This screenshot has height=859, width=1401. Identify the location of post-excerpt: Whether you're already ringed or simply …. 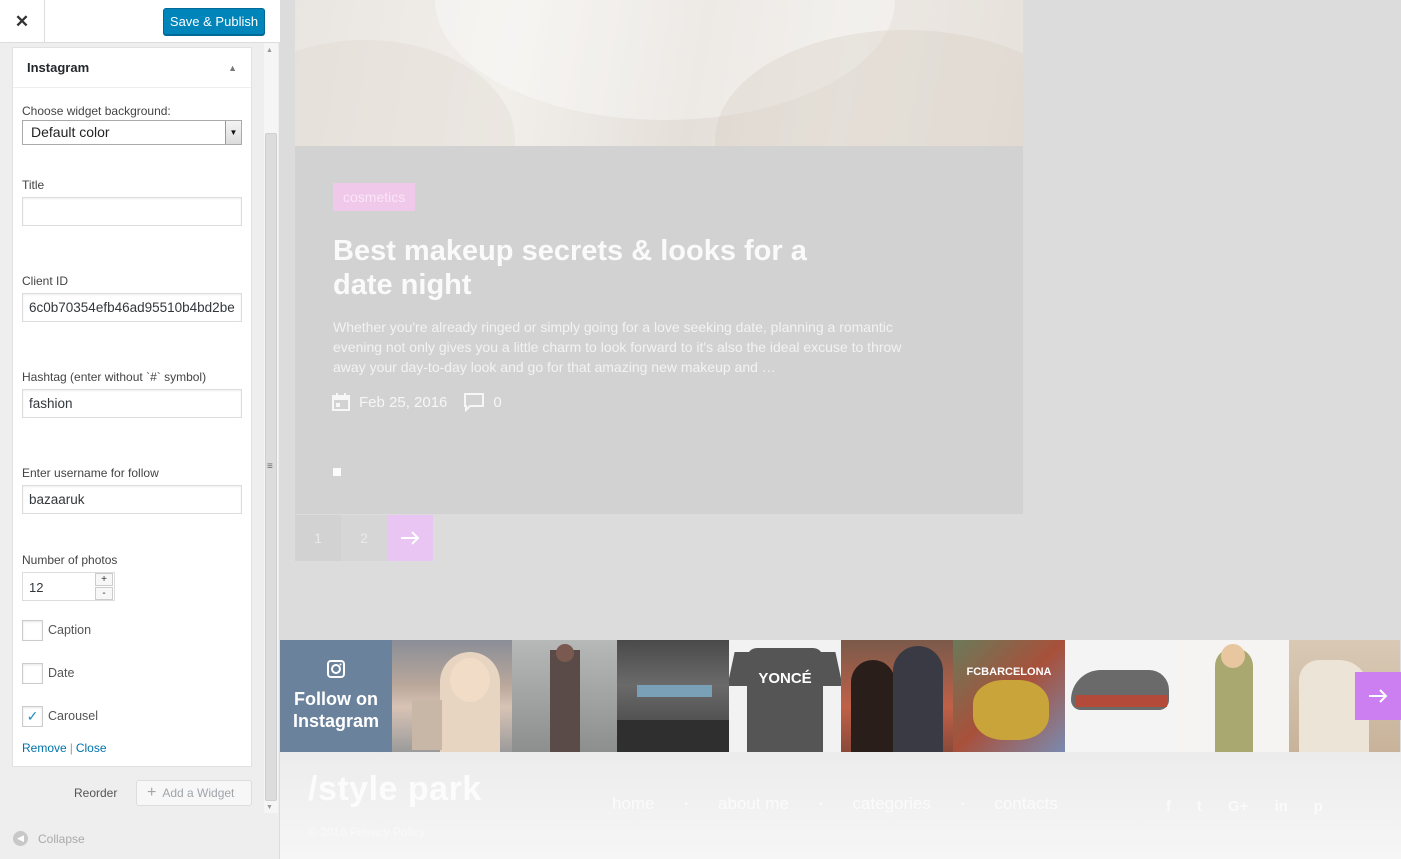
(617, 347).